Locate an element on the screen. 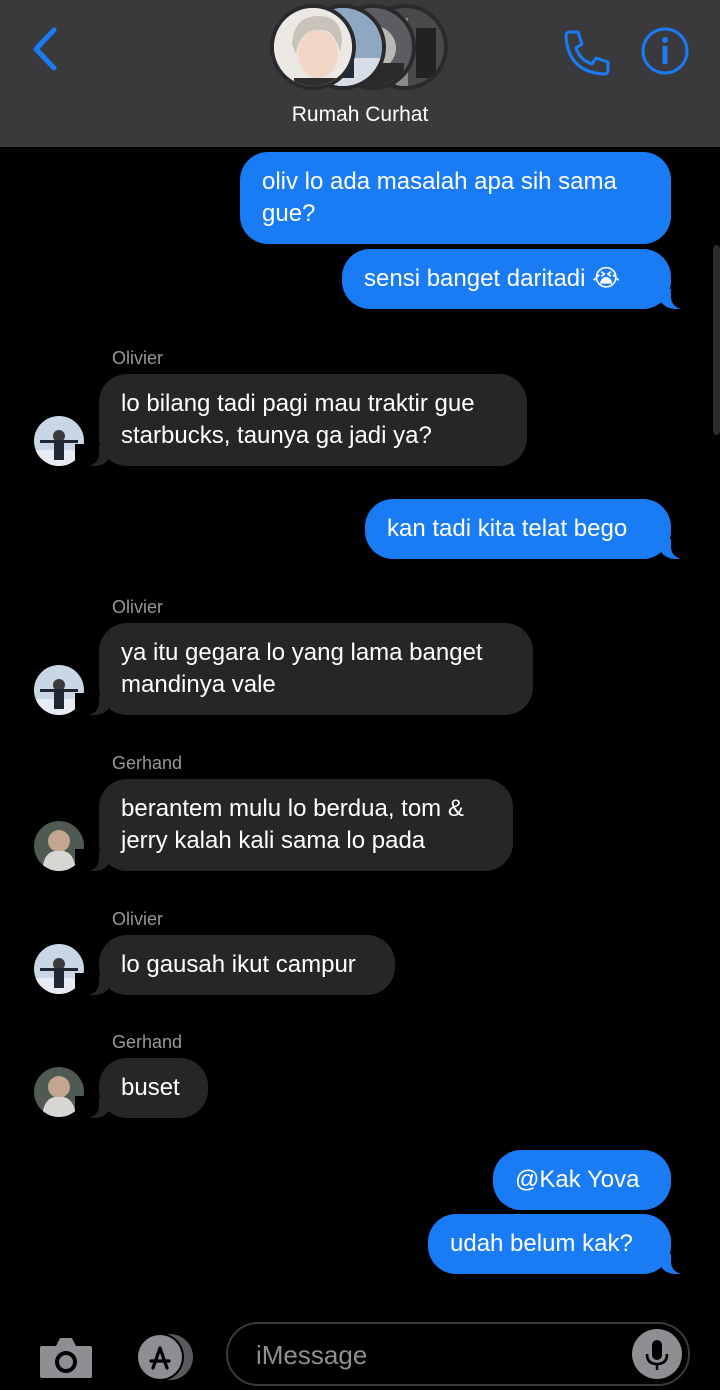 The image size is (720, 1390). outgoing-message: udah belum kak? is located at coordinates (561, 1244).